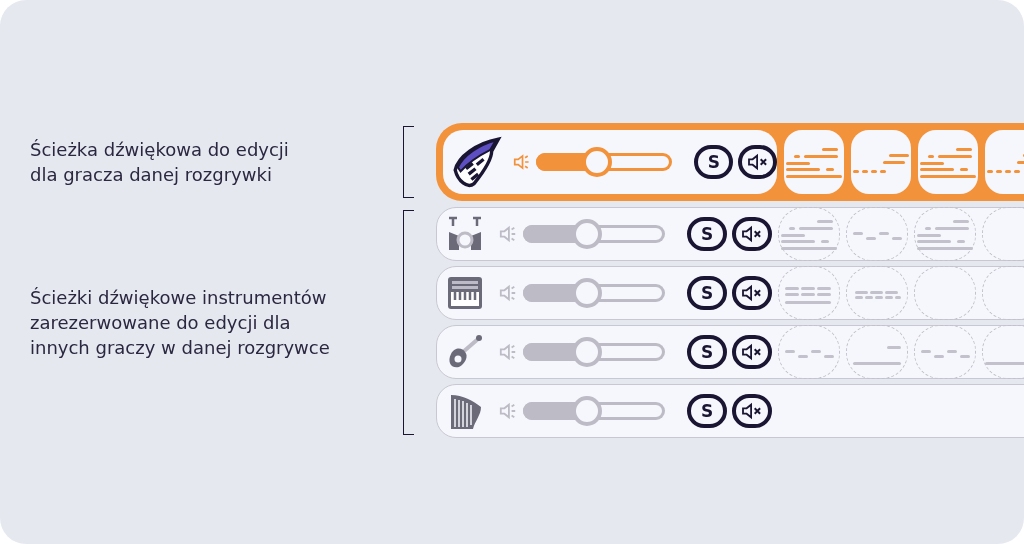  Describe the element at coordinates (160, 162) in the screenshot. I see `annotation-text: Ścieżka dźwiękowa do edycji dla gracza danej rozgrywki` at that location.